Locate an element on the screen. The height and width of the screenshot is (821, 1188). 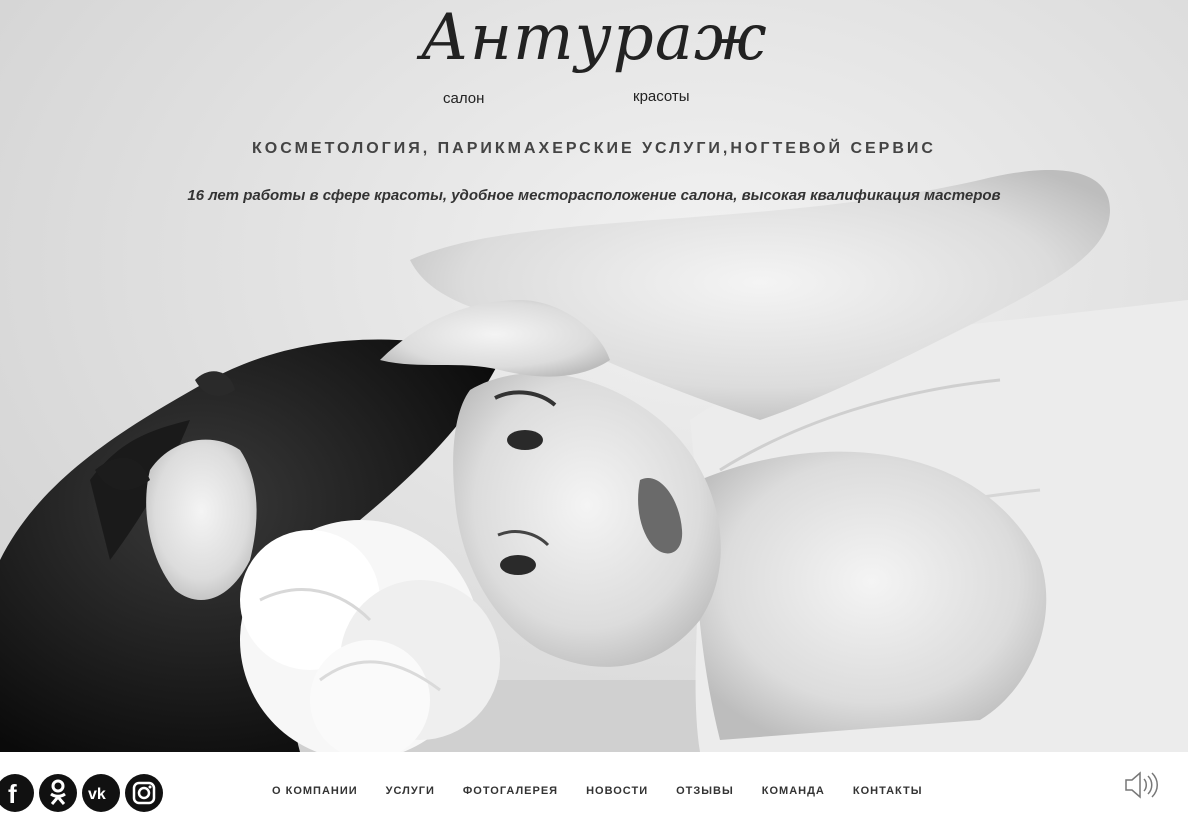
speaker-icon is located at coordinates (1142, 787).